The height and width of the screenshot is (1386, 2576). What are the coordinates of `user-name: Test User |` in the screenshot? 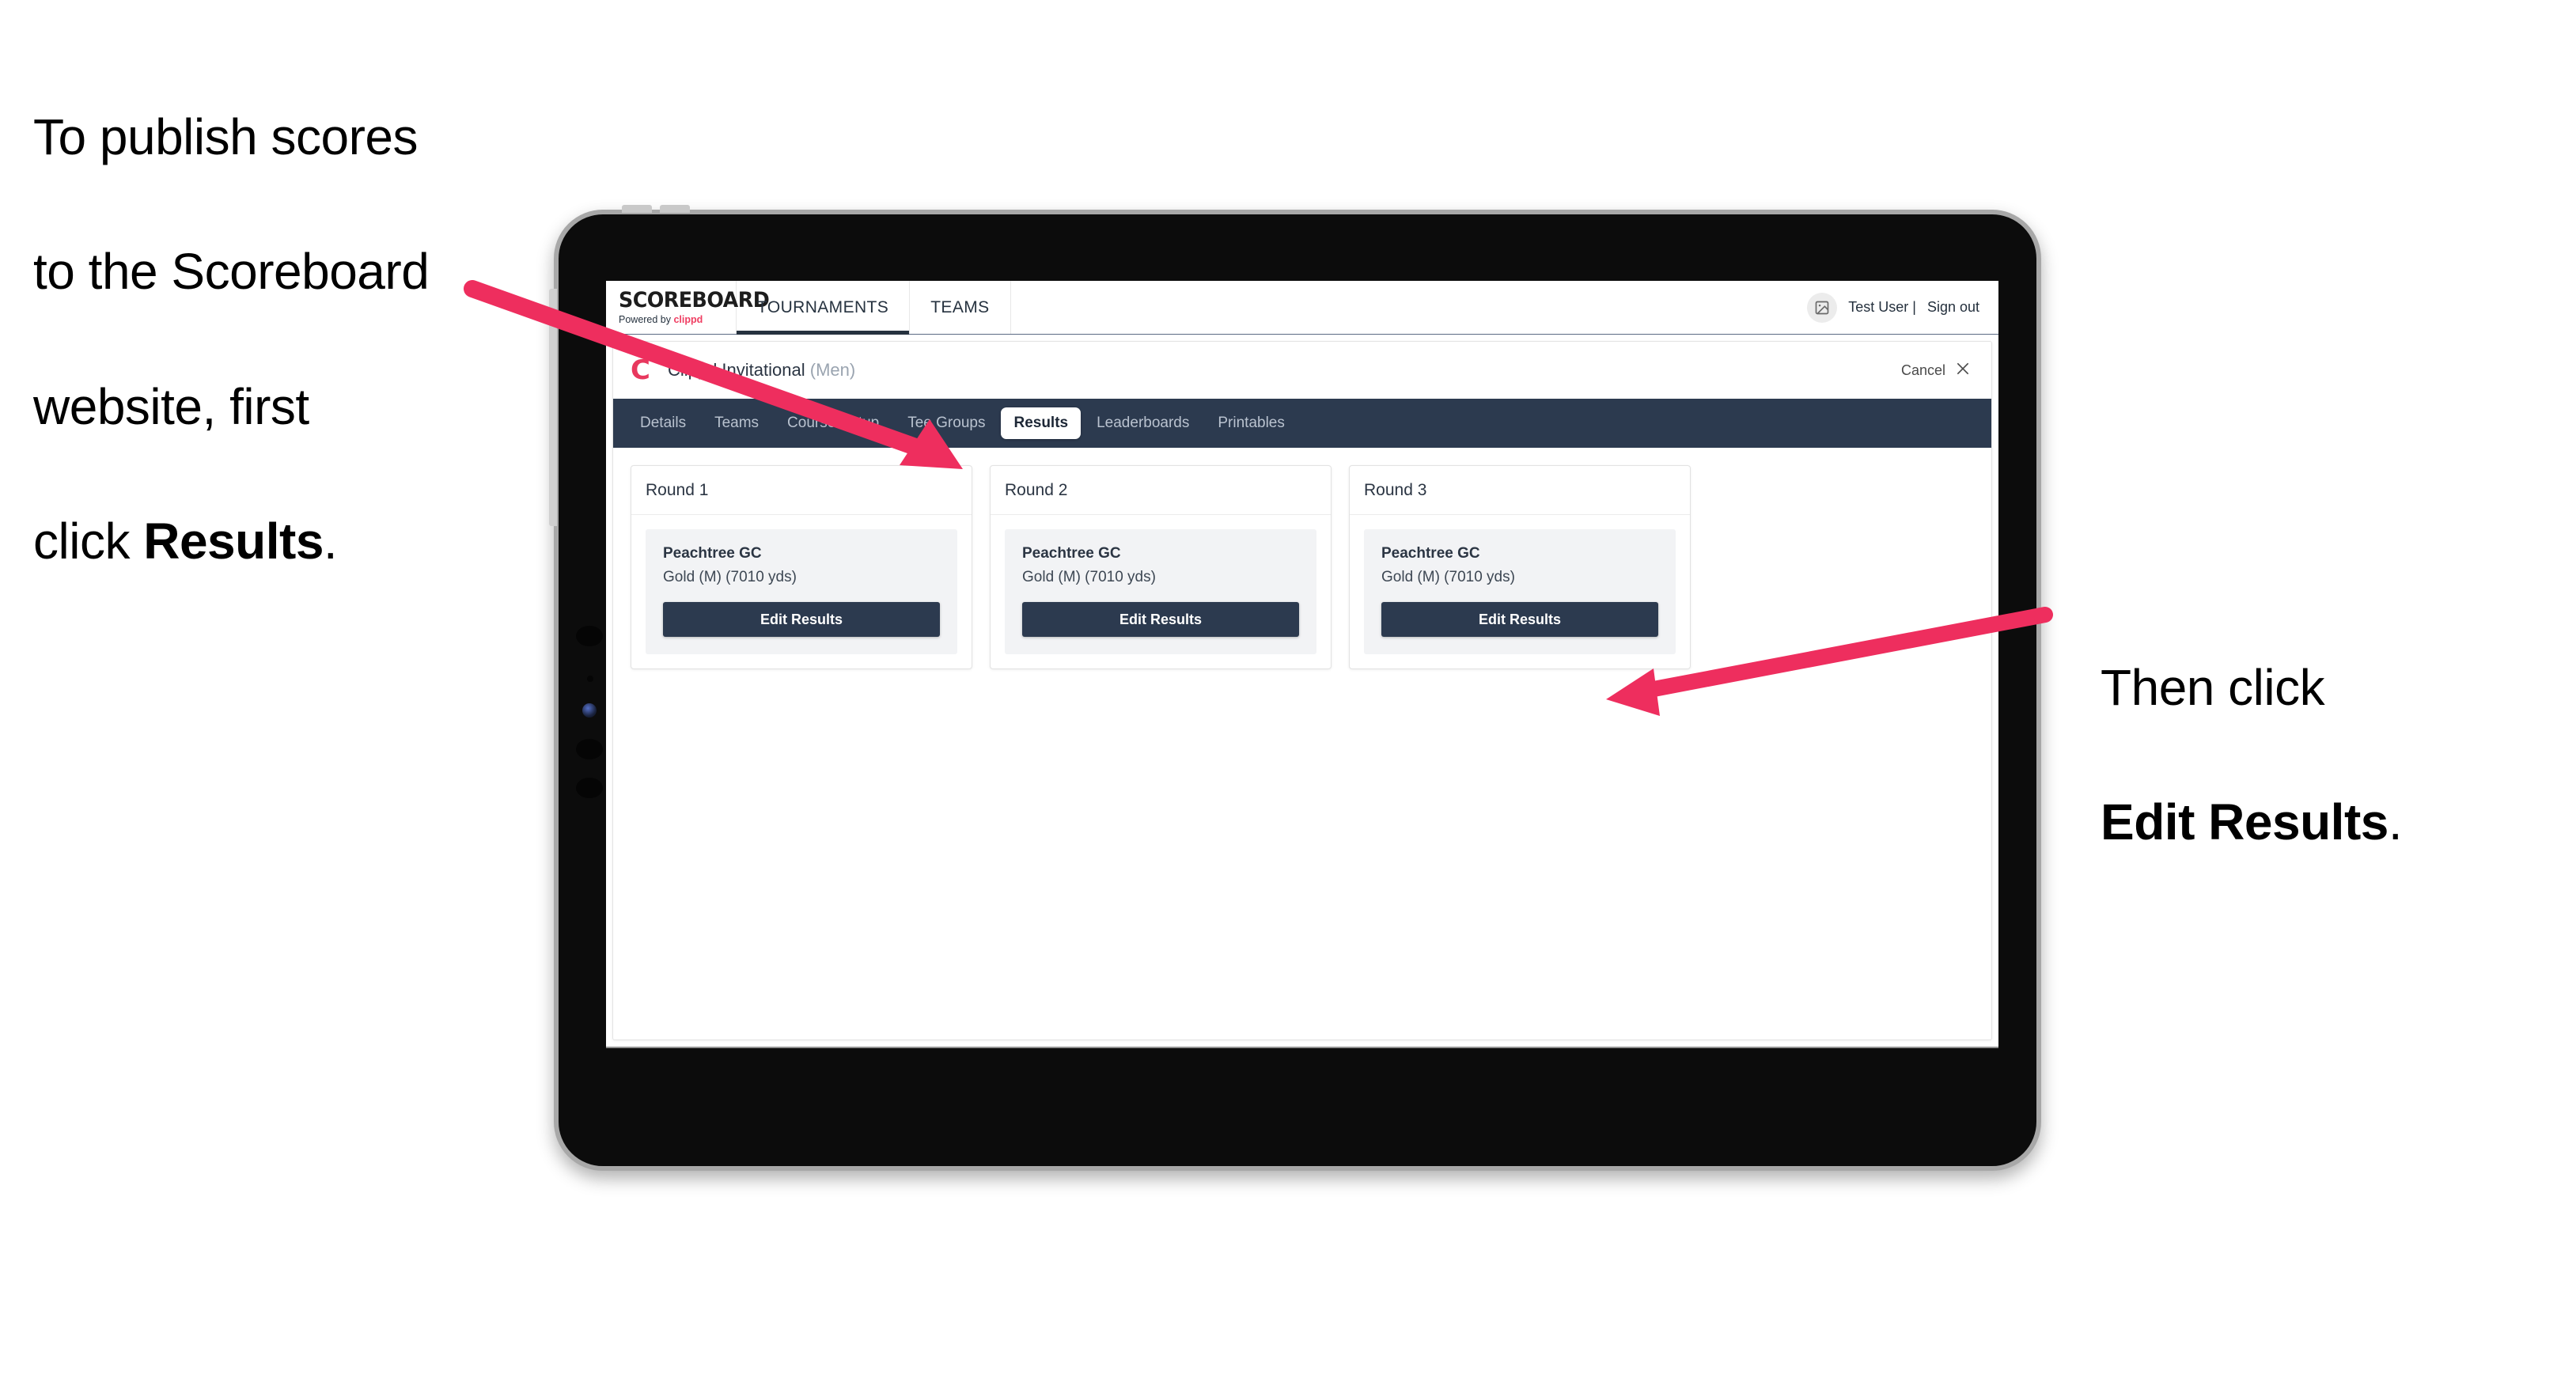 It's located at (1882, 307).